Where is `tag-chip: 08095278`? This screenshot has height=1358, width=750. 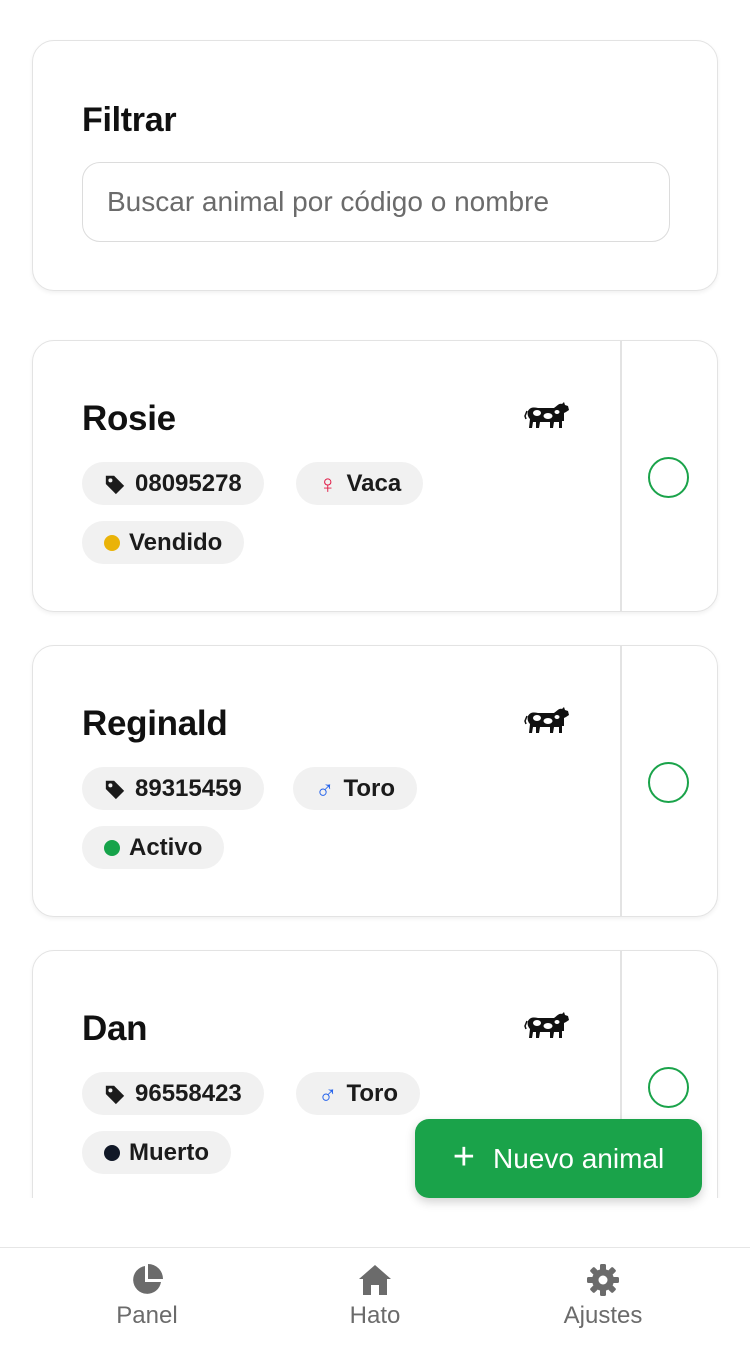
tag-chip: 08095278 is located at coordinates (173, 483).